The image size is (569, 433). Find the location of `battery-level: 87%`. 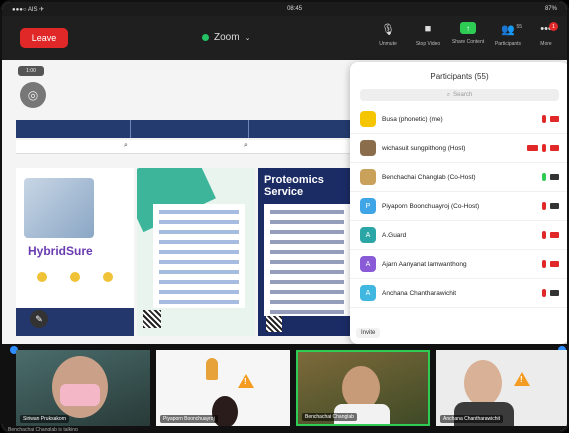

battery-level: 87% is located at coordinates (550, 9).